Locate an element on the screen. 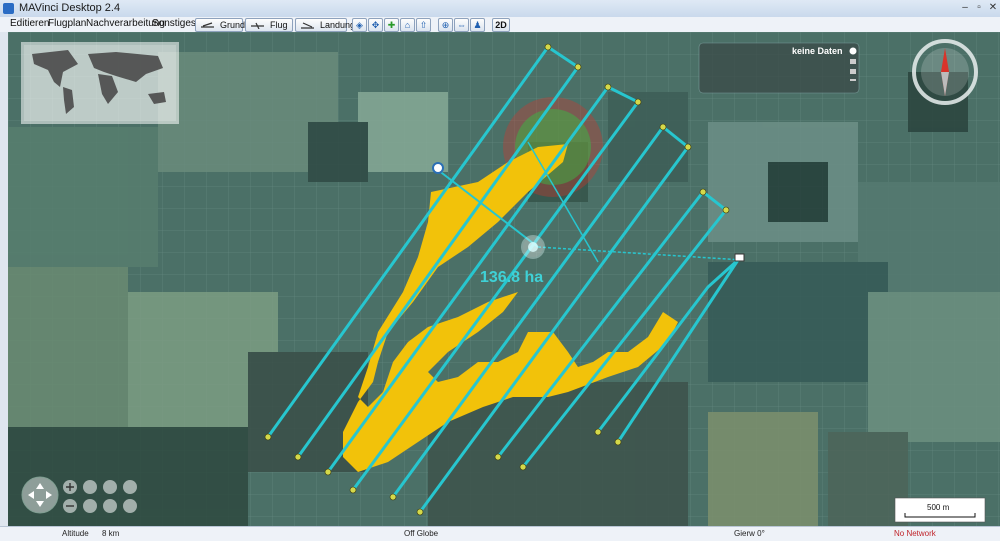  area-size-label: 136.8 ha is located at coordinates (511, 277).